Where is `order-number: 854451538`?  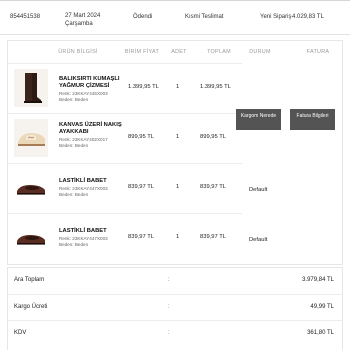 order-number: 854451538 is located at coordinates (25, 17).